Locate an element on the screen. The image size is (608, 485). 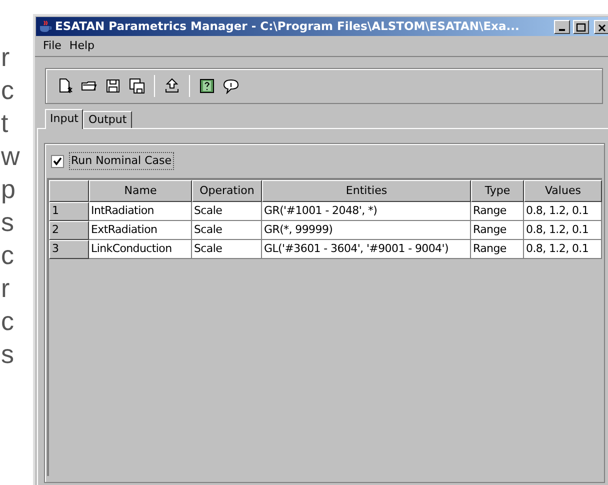
checkbox-label: Run Nominal Case is located at coordinates (121, 161).